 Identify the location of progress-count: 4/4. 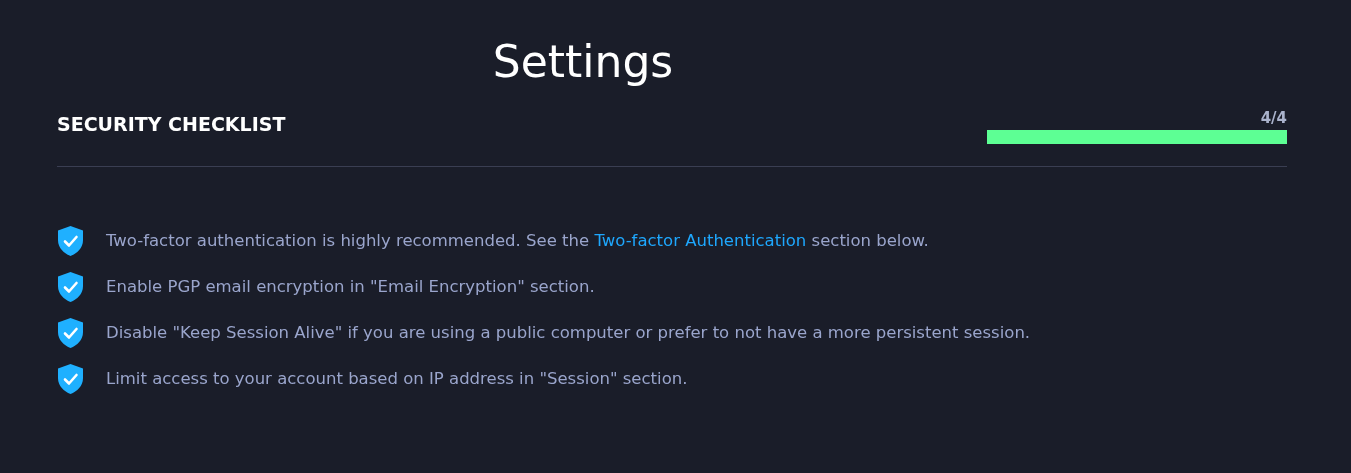
(1273, 118).